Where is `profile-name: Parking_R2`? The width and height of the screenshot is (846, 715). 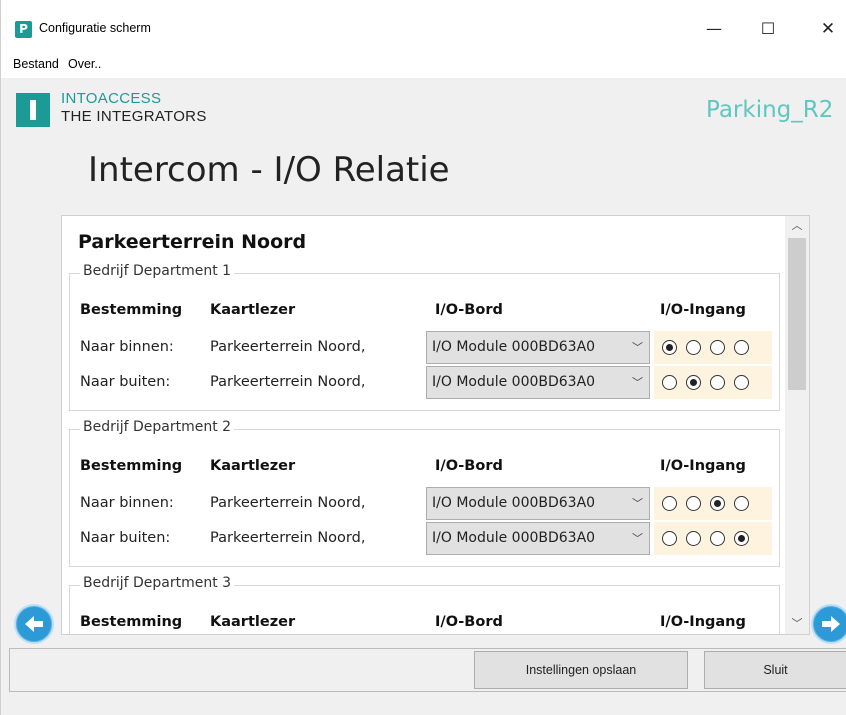 profile-name: Parking_R2 is located at coordinates (770, 110).